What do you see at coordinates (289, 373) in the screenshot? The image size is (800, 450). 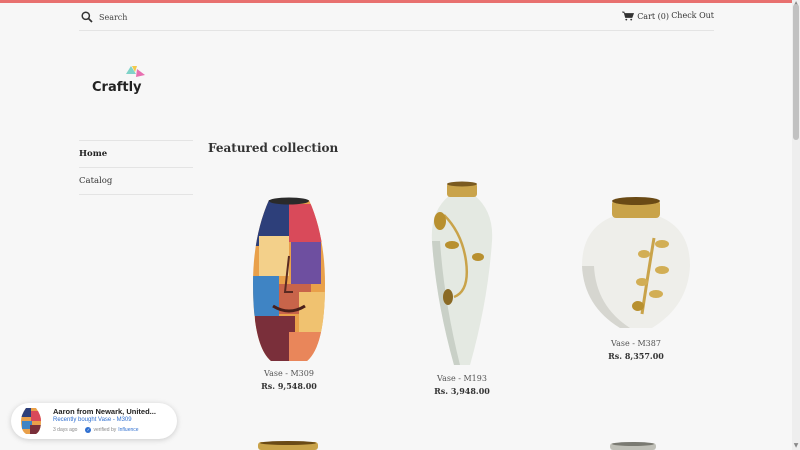 I see `product-title: Vase - M309` at bounding box center [289, 373].